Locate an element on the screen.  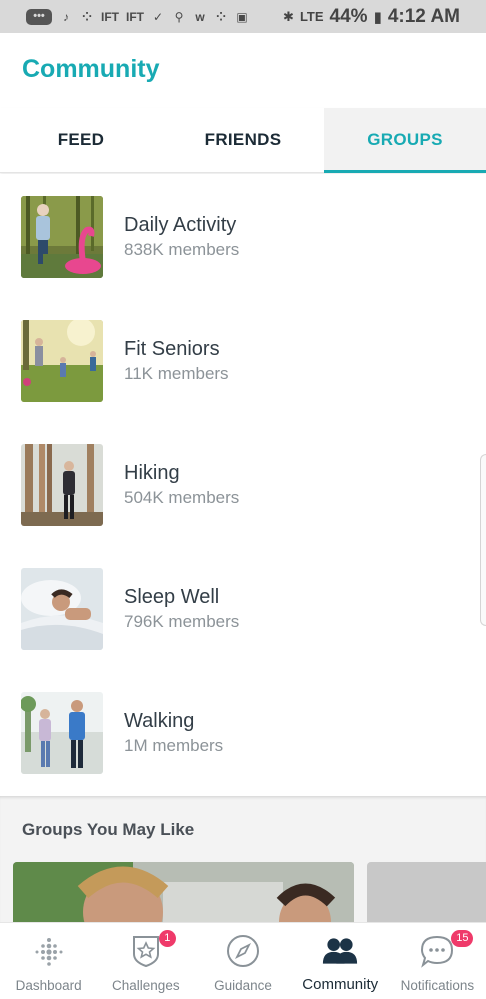
notification-icons: ••• ♪ ⁘ IFT IFT ✓ ⚲ w ⁘ ▣ is located at coordinates (137, 16).